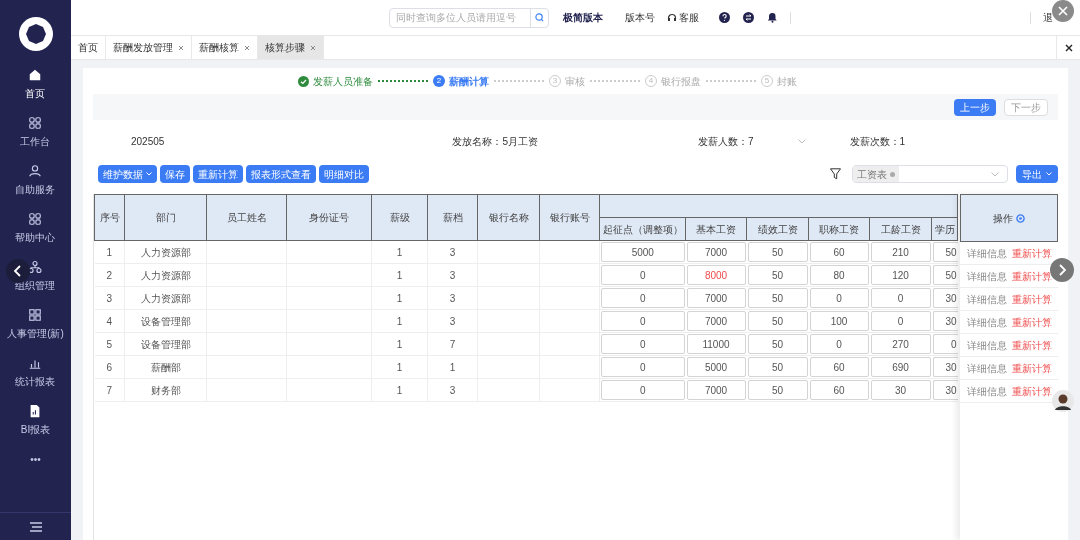 The image size is (1080, 540). What do you see at coordinates (35, 141) in the screenshot?
I see `sidebar-item: 工作台` at bounding box center [35, 141].